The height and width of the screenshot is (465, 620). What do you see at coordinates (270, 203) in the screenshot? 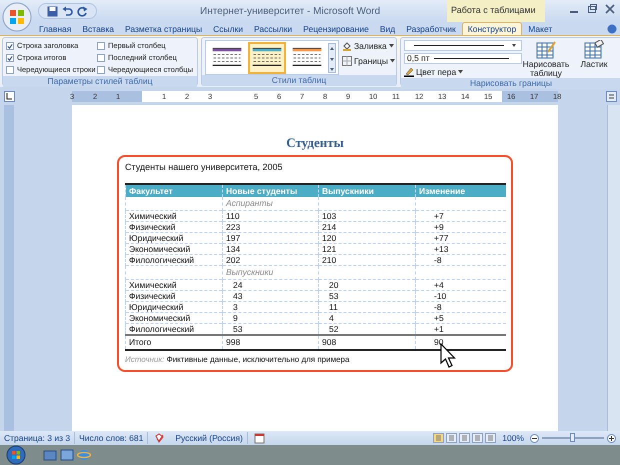
I see `section-label: Аспиранты` at bounding box center [270, 203].